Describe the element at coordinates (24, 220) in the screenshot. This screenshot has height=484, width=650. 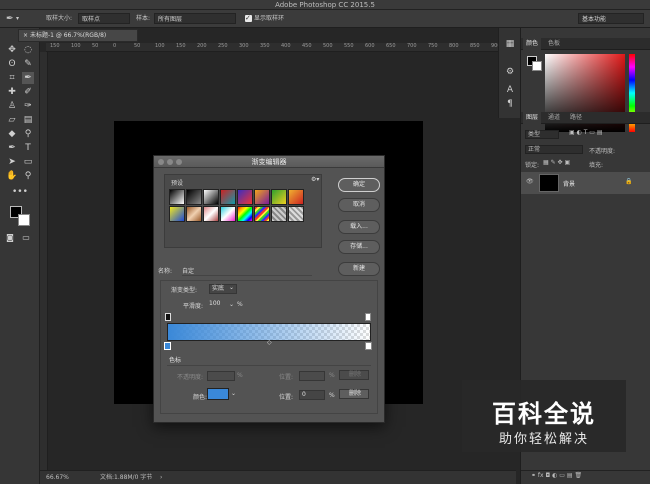
I see `background-color-swatch` at that location.